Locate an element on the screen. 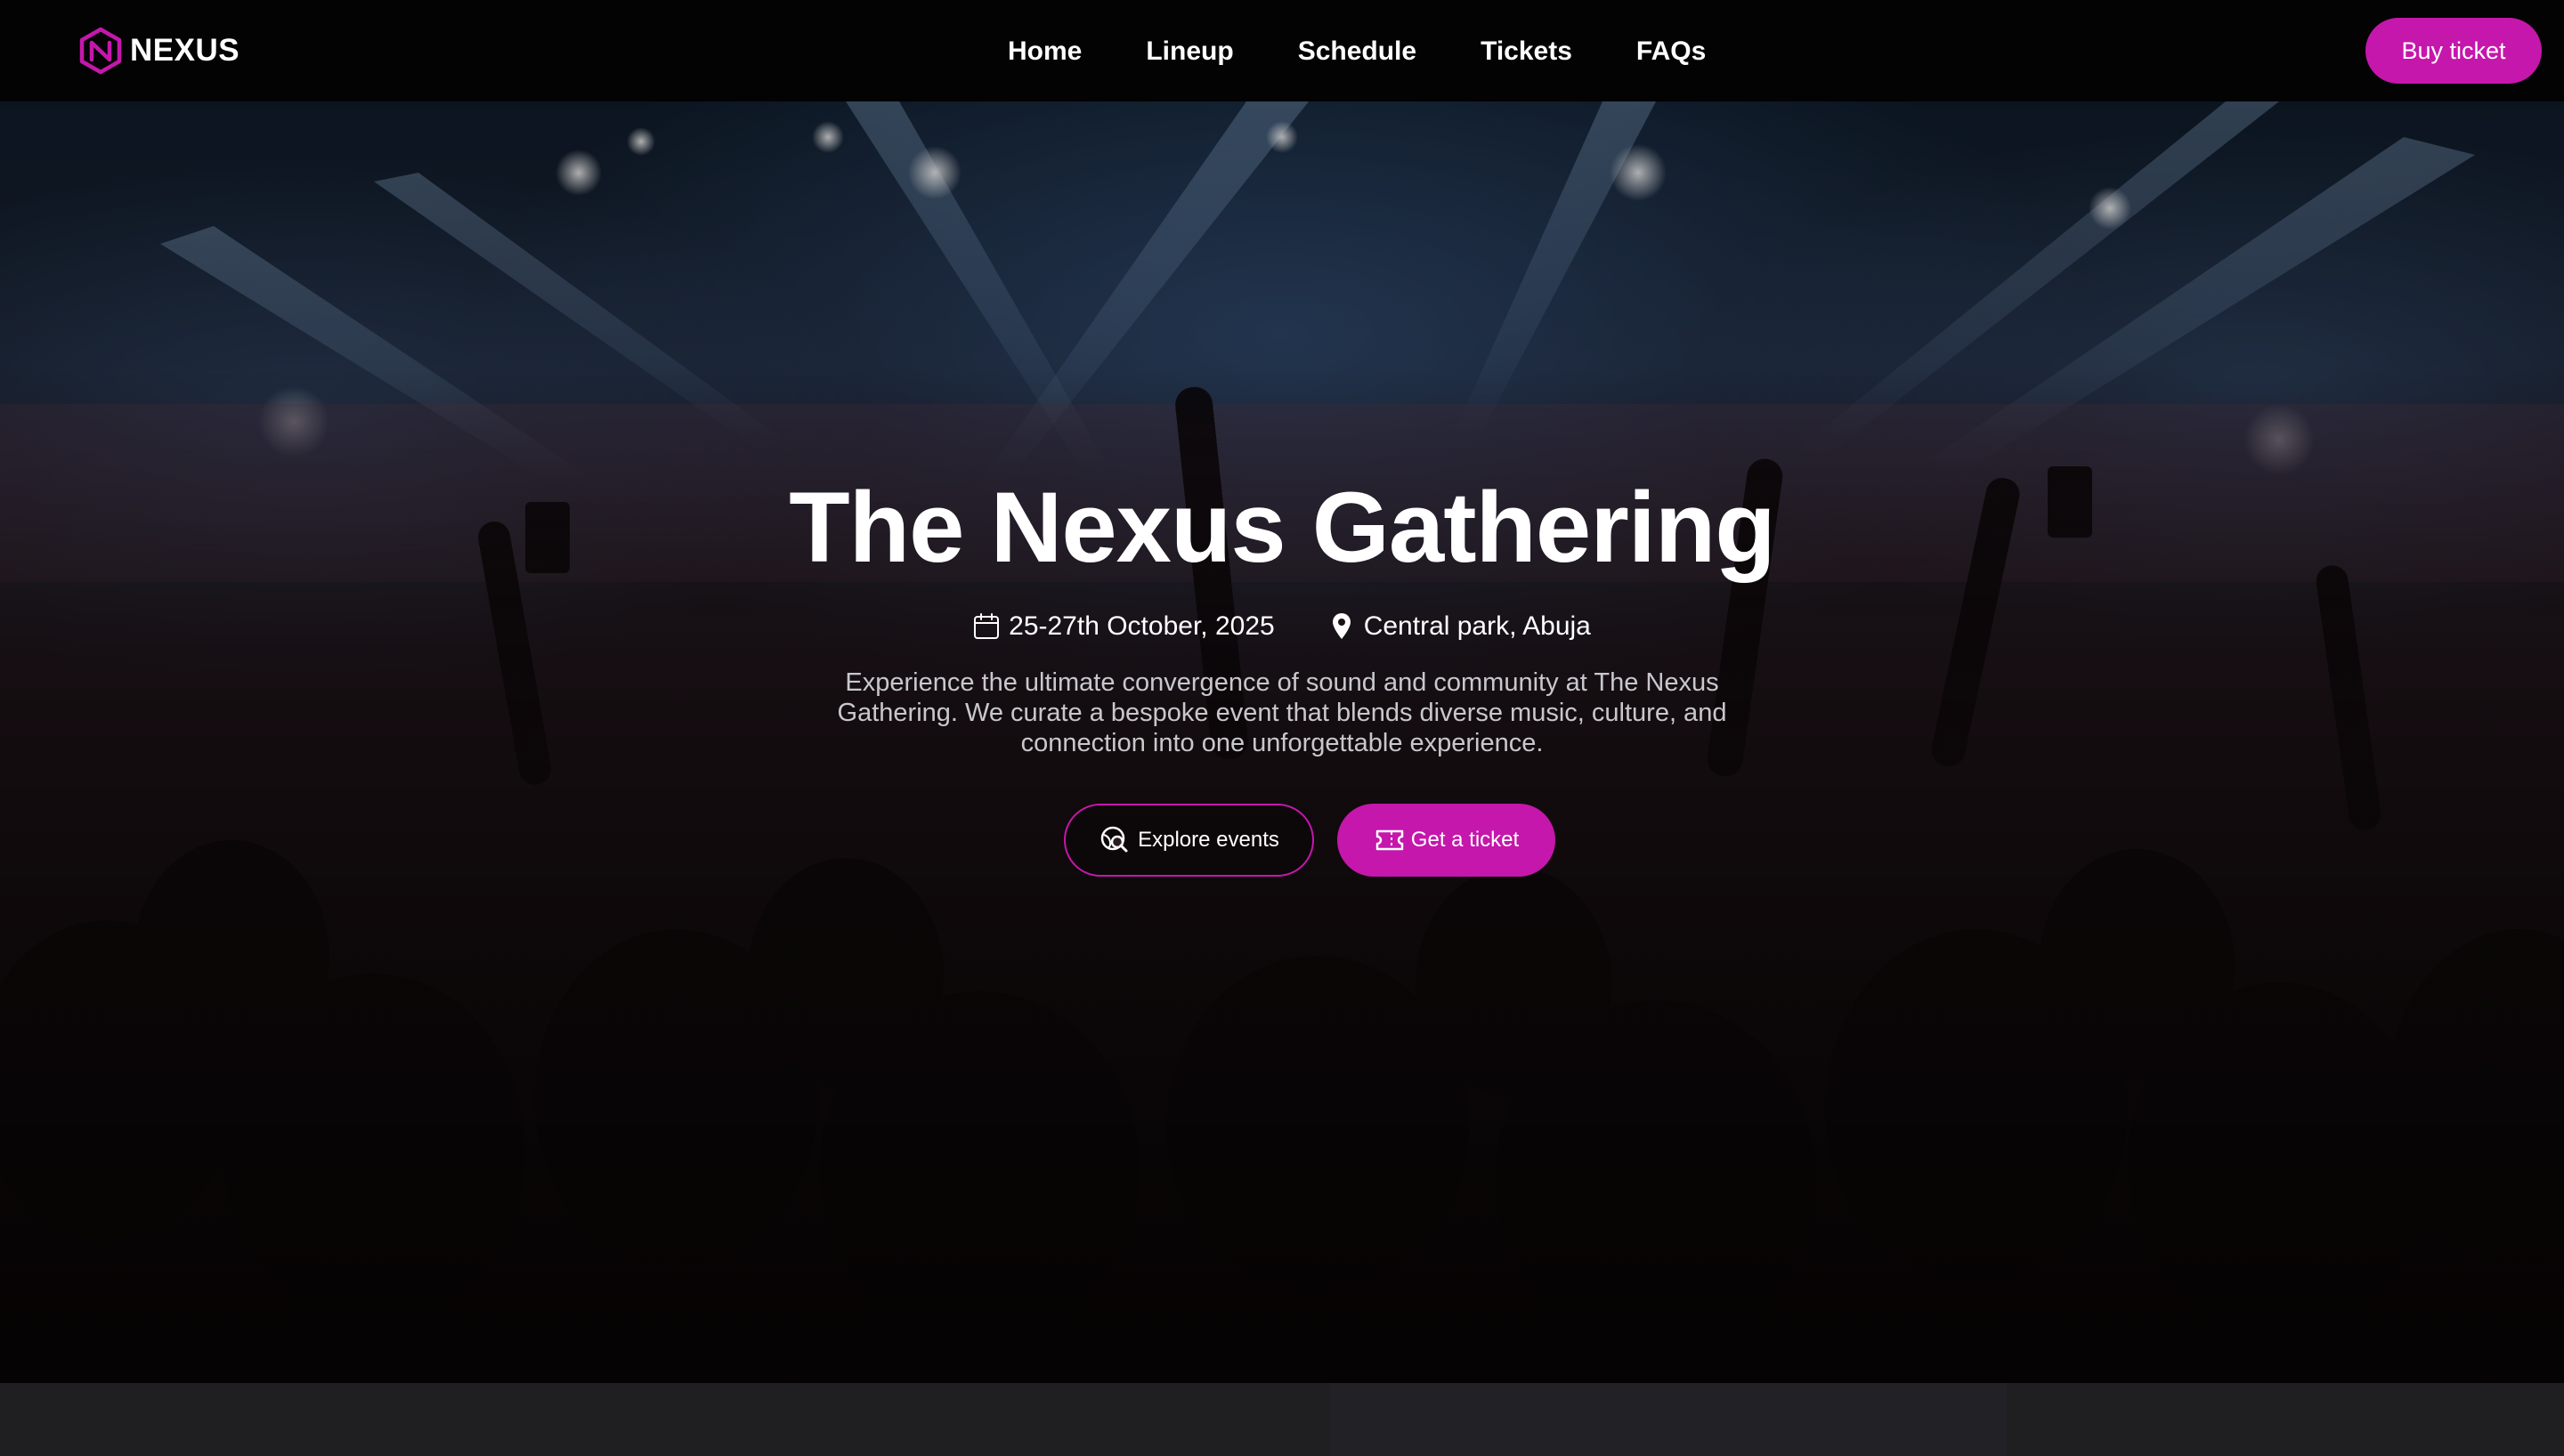 The height and width of the screenshot is (1456, 2564). nav-link-lineup: Lineup is located at coordinates (1189, 51).